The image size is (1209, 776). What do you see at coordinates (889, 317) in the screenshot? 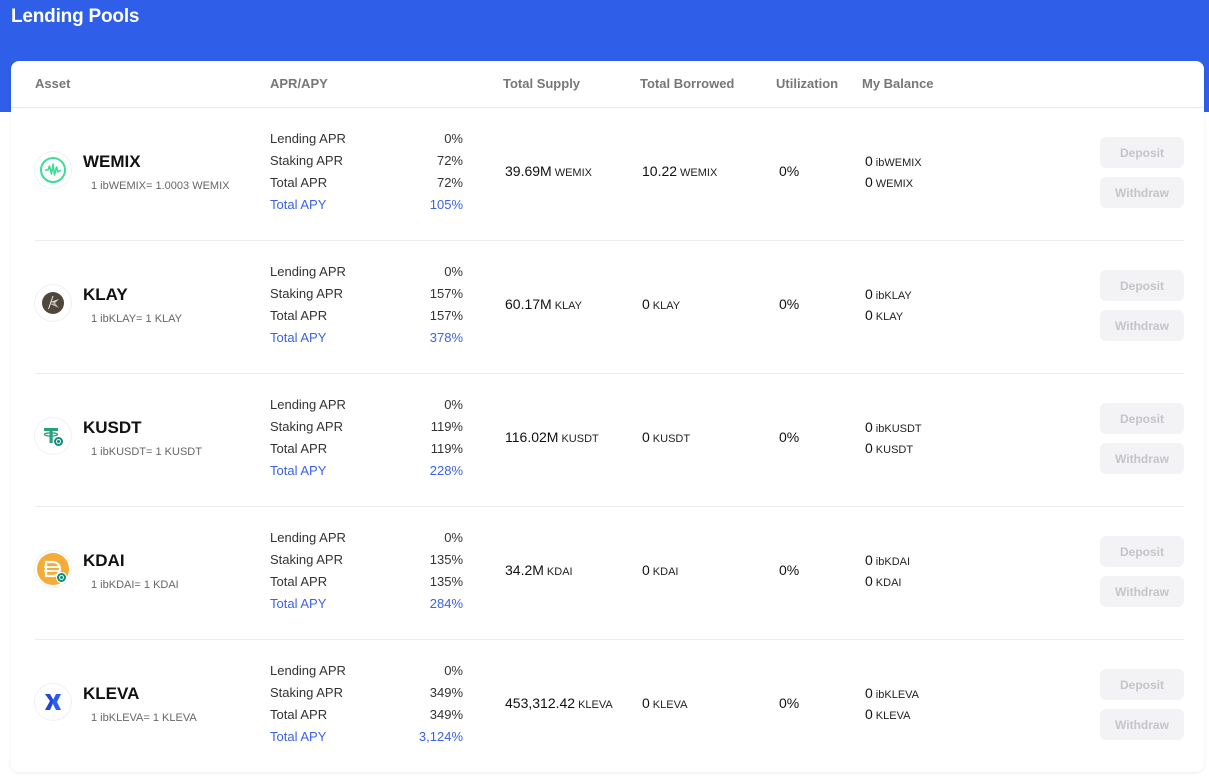
I see `balance-unit: KLAY` at bounding box center [889, 317].